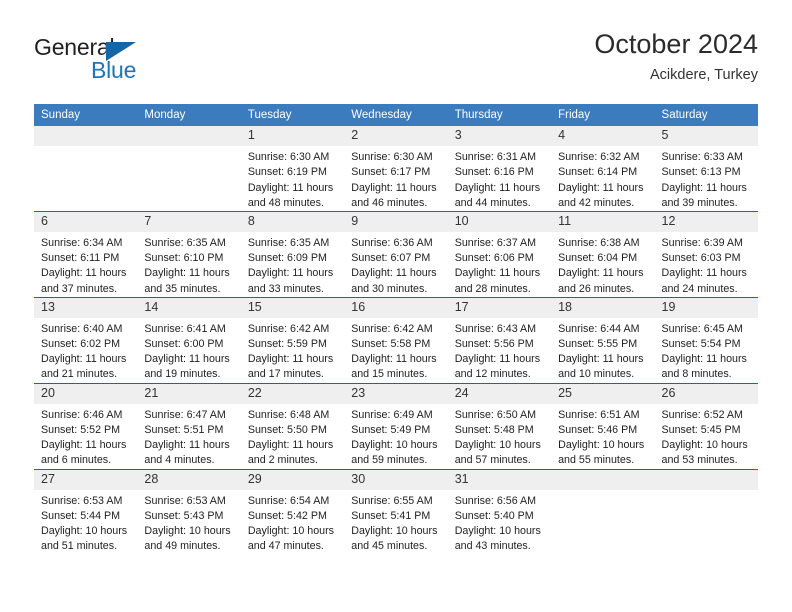 This screenshot has height=612, width=792. I want to click on sunrise-text: Sunrise: 6:36 AM, so click(392, 243).